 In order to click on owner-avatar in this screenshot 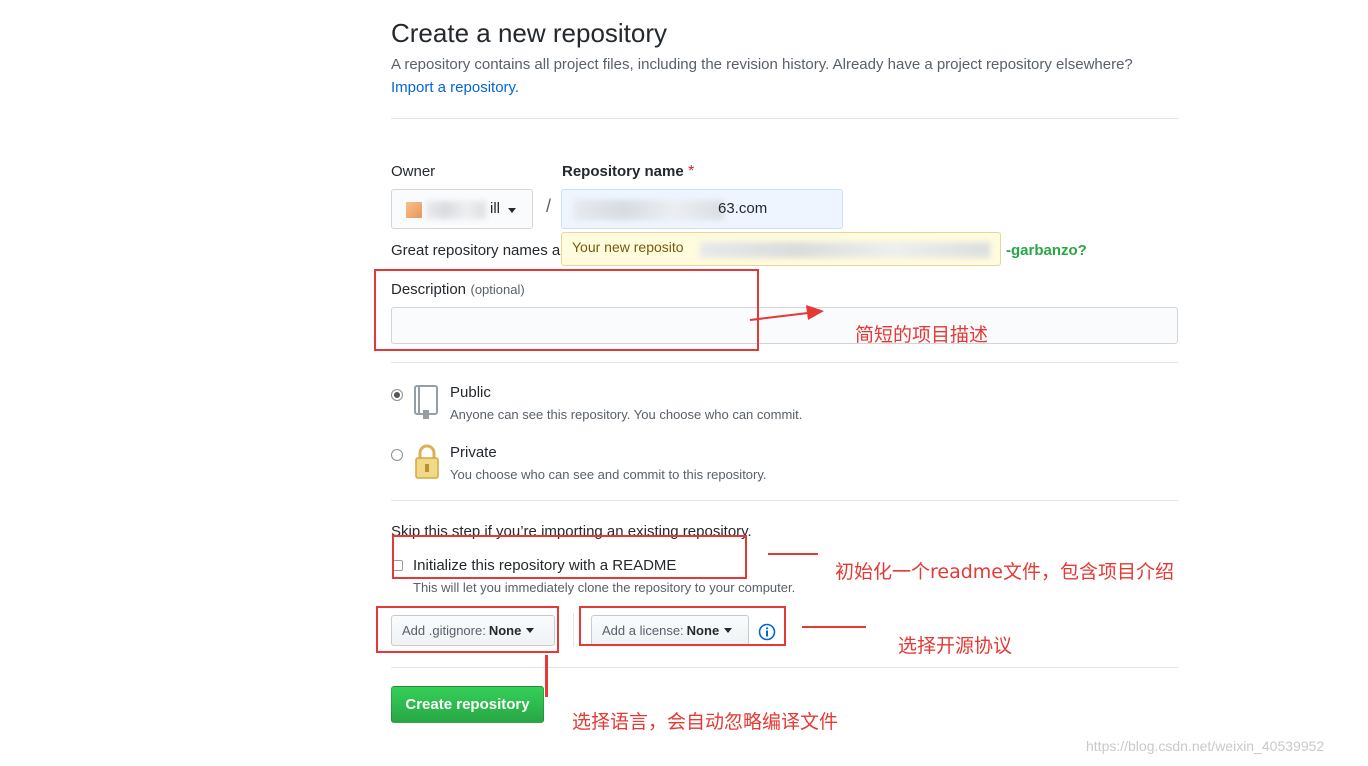, I will do `click(414, 210)`.